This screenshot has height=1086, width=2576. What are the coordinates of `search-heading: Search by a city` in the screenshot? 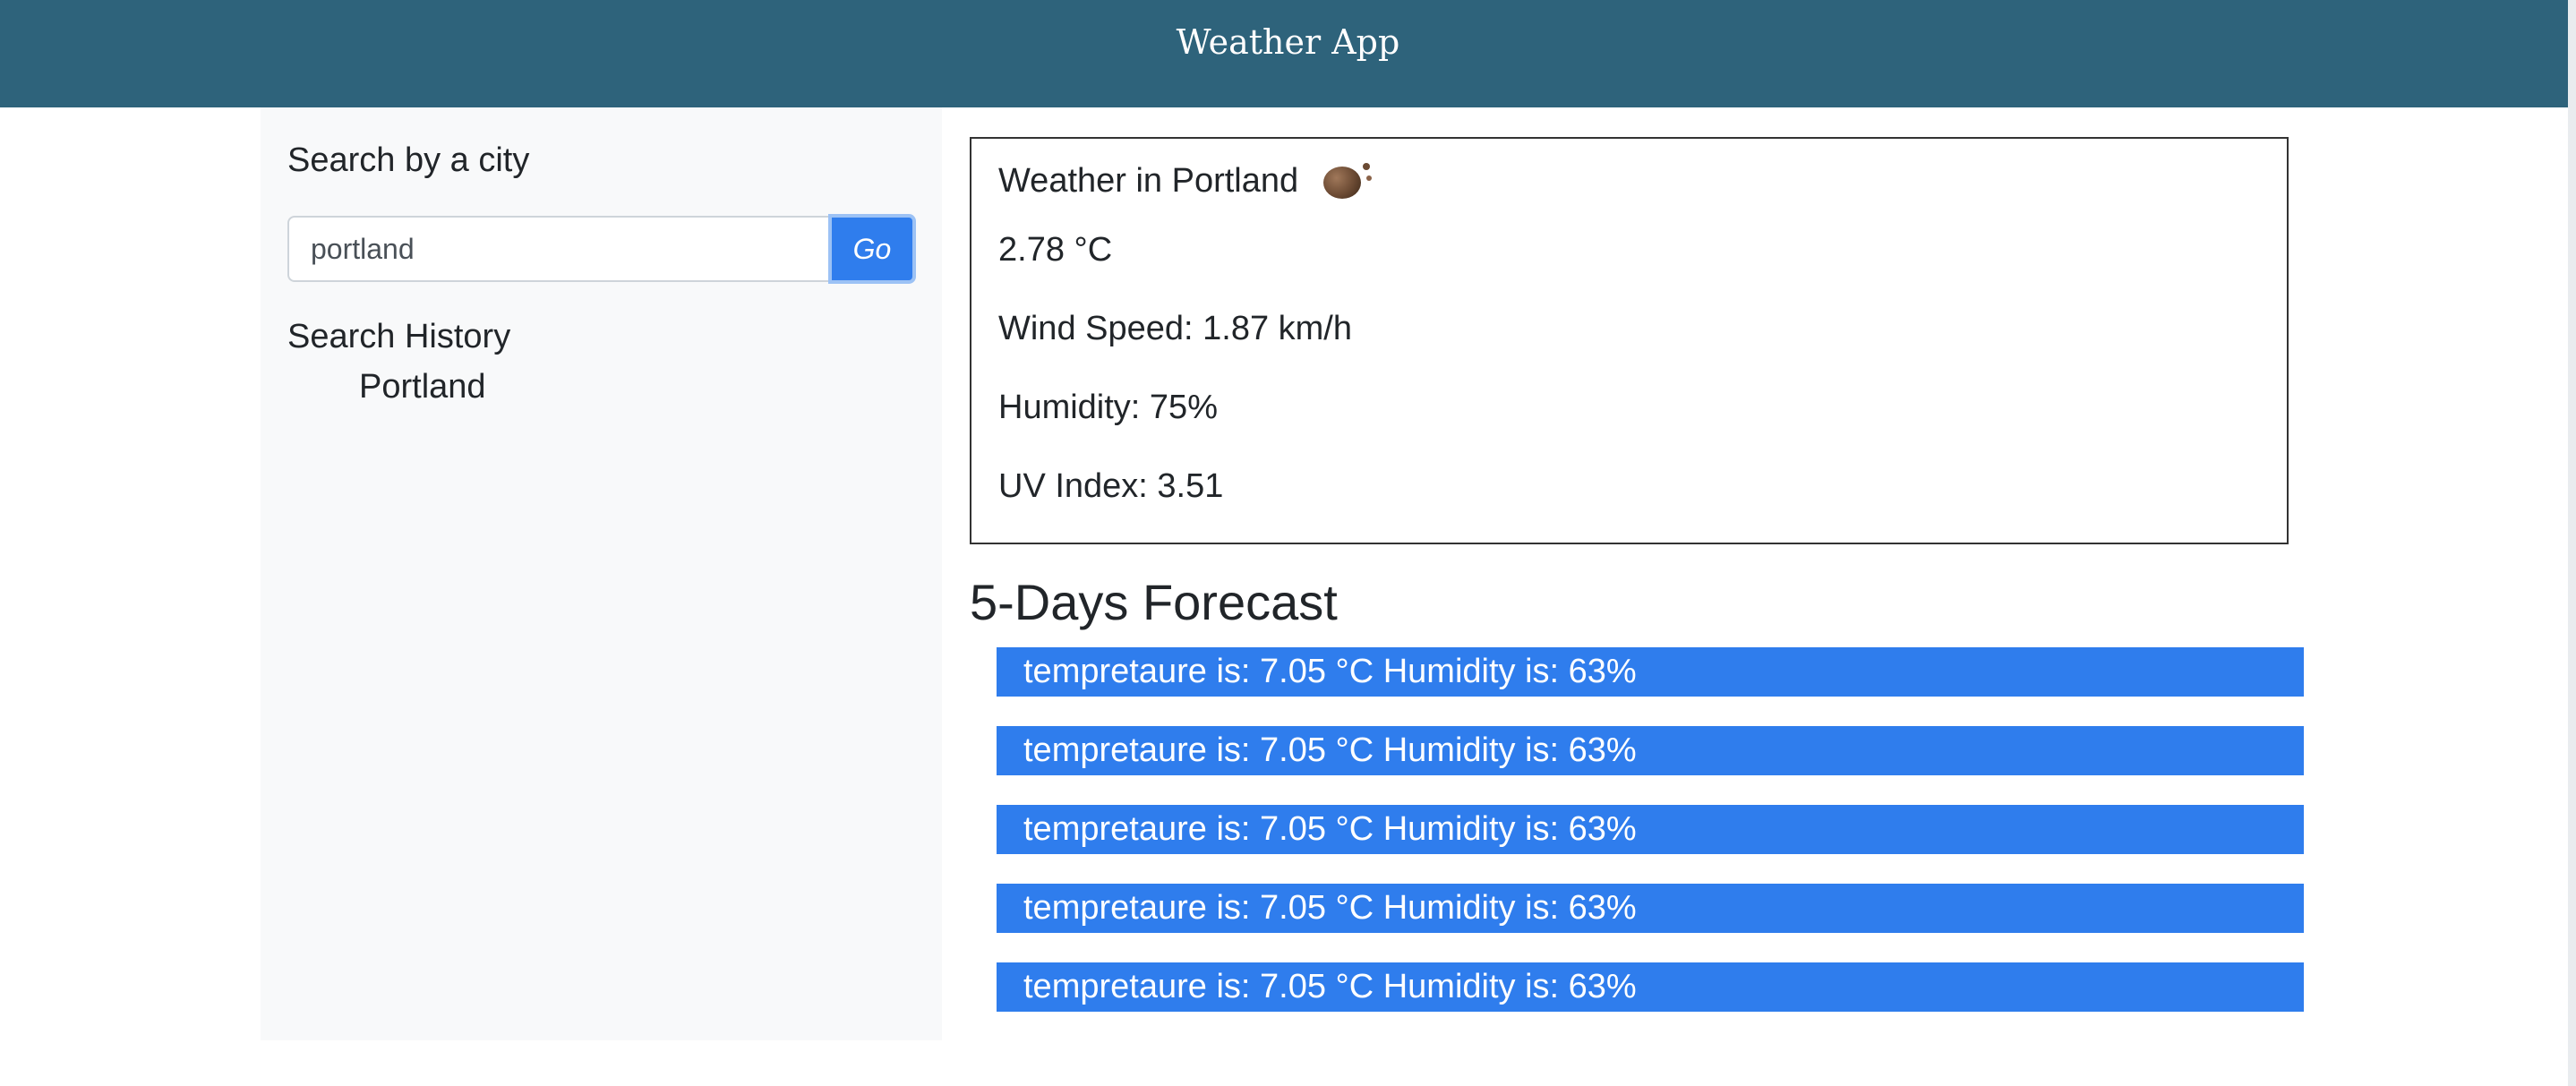 It's located at (408, 160).